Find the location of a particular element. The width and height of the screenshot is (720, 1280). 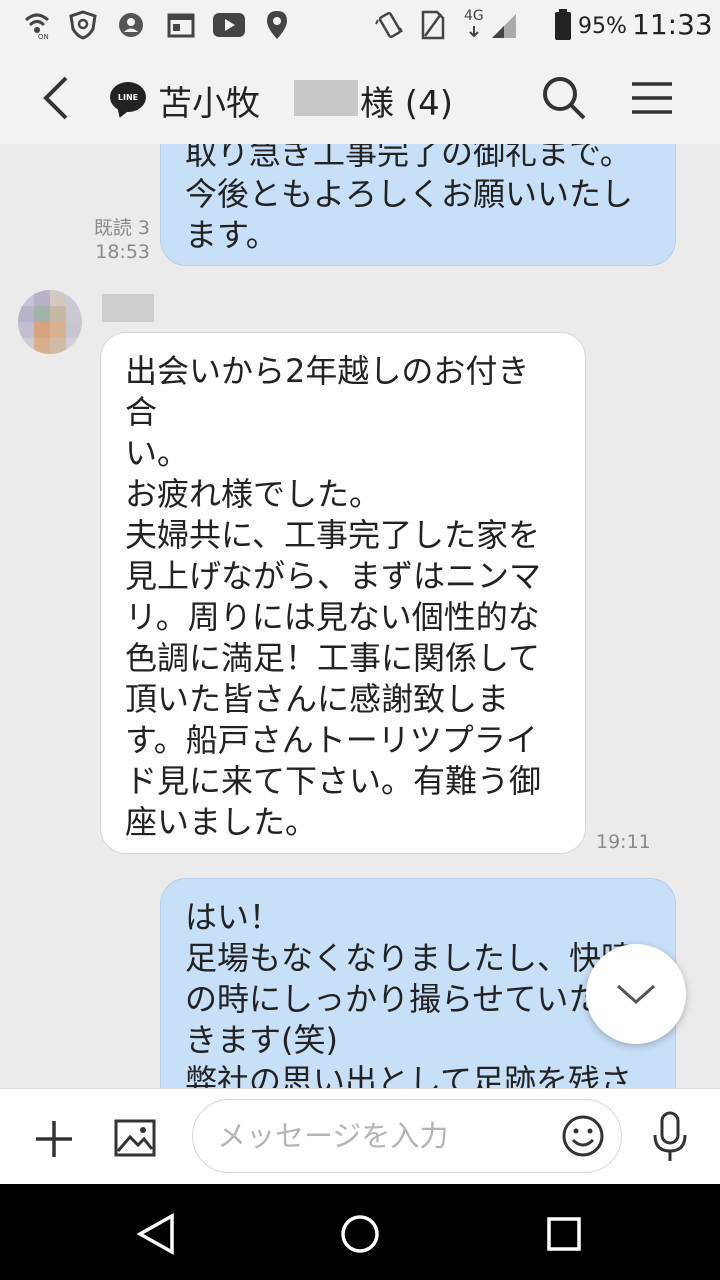

svg-text: ON is located at coordinates (43, 36).